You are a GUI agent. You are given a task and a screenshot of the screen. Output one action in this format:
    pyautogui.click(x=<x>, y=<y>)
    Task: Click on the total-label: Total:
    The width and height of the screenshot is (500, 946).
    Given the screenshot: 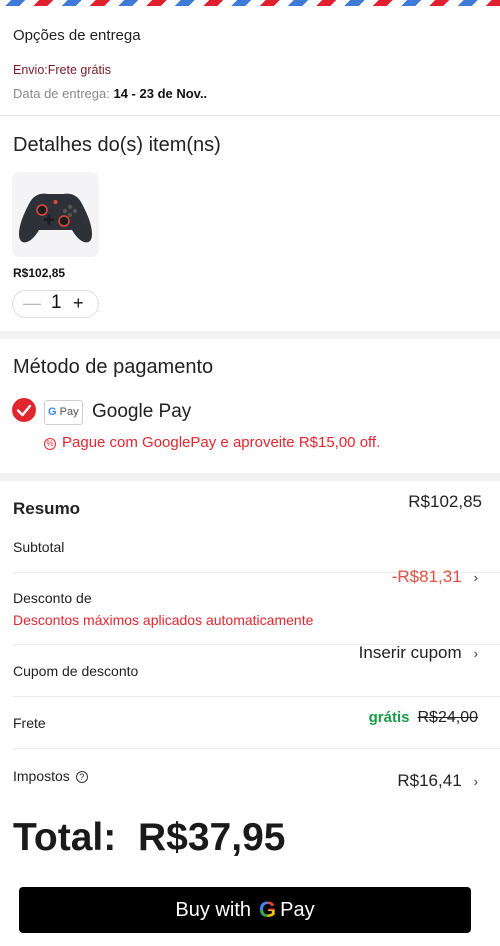 What is the action you would take?
    pyautogui.click(x=65, y=837)
    